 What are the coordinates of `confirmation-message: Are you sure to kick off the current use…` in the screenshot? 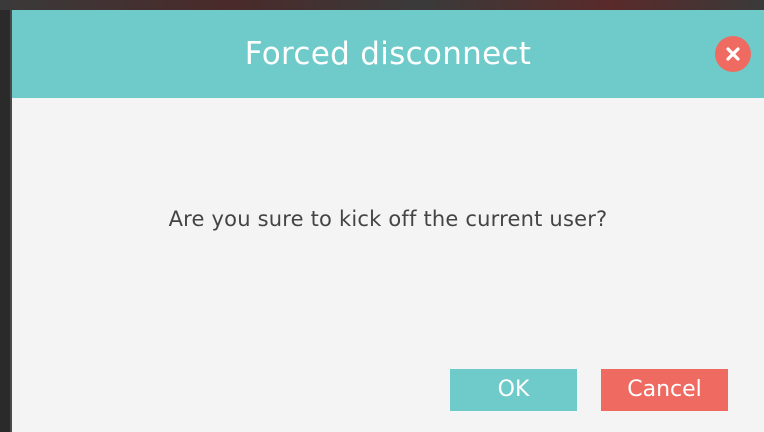 It's located at (388, 219).